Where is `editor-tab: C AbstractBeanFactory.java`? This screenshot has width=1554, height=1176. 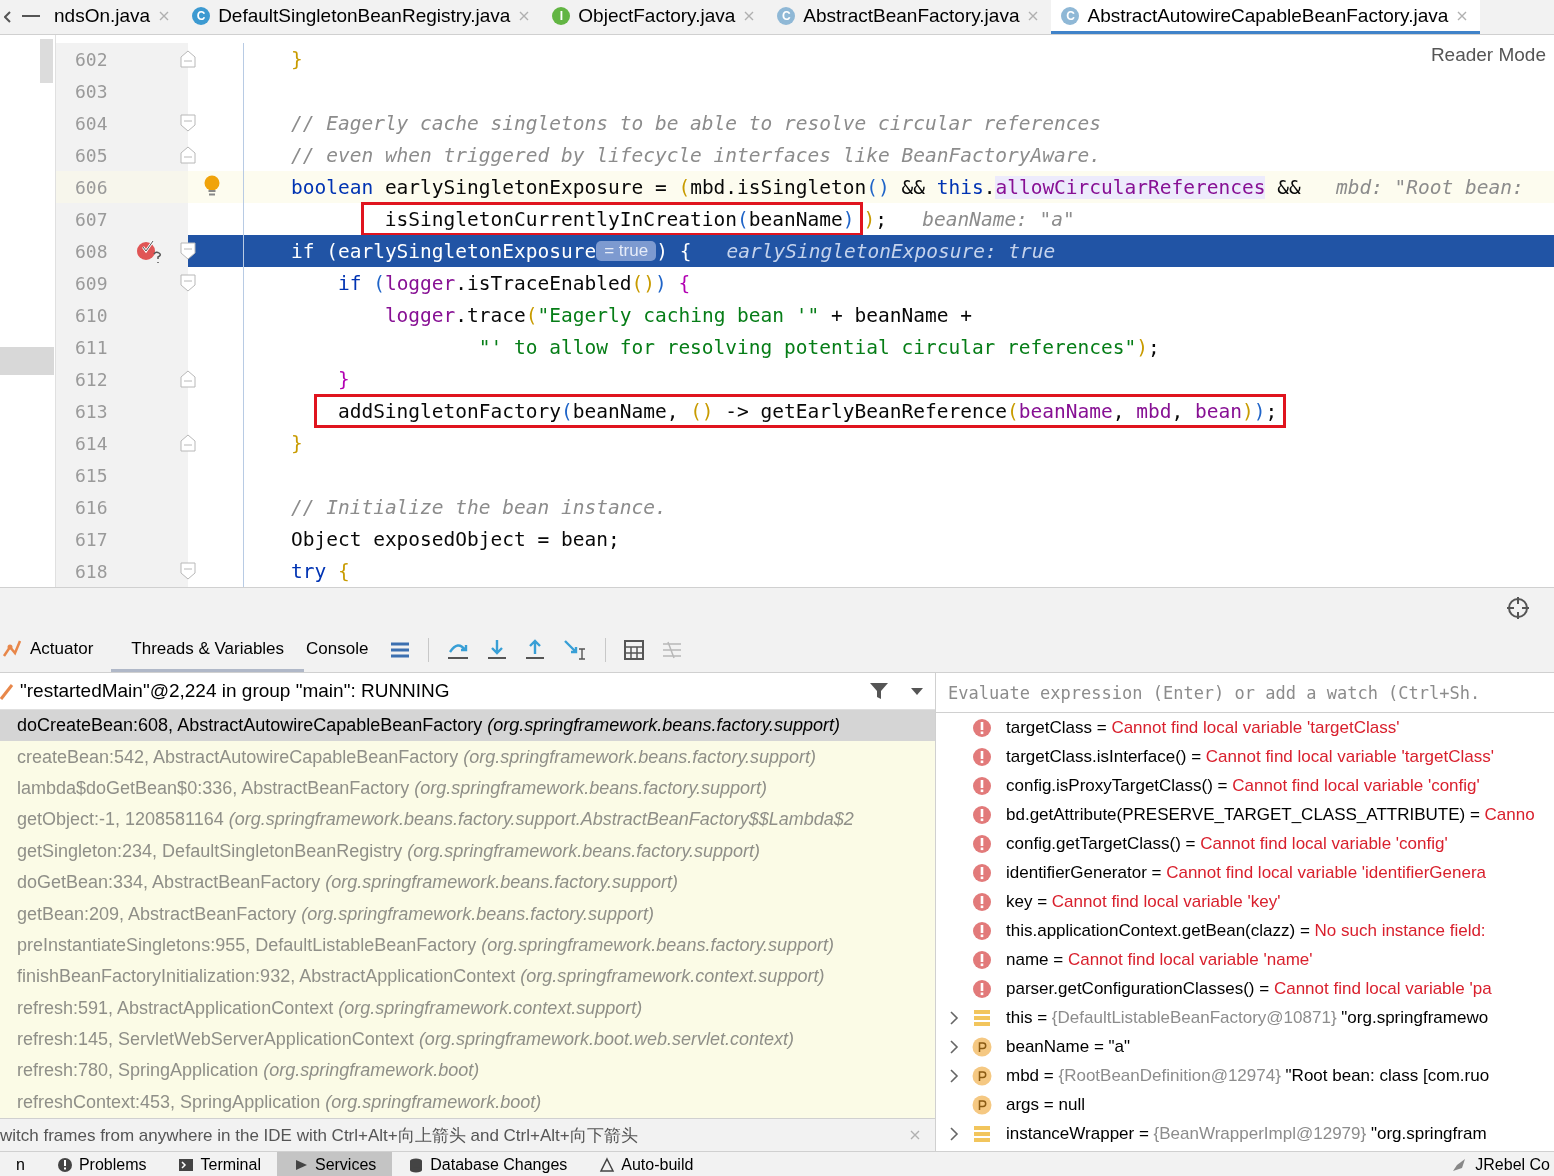 editor-tab: C AbstractBeanFactory.java is located at coordinates (909, 17).